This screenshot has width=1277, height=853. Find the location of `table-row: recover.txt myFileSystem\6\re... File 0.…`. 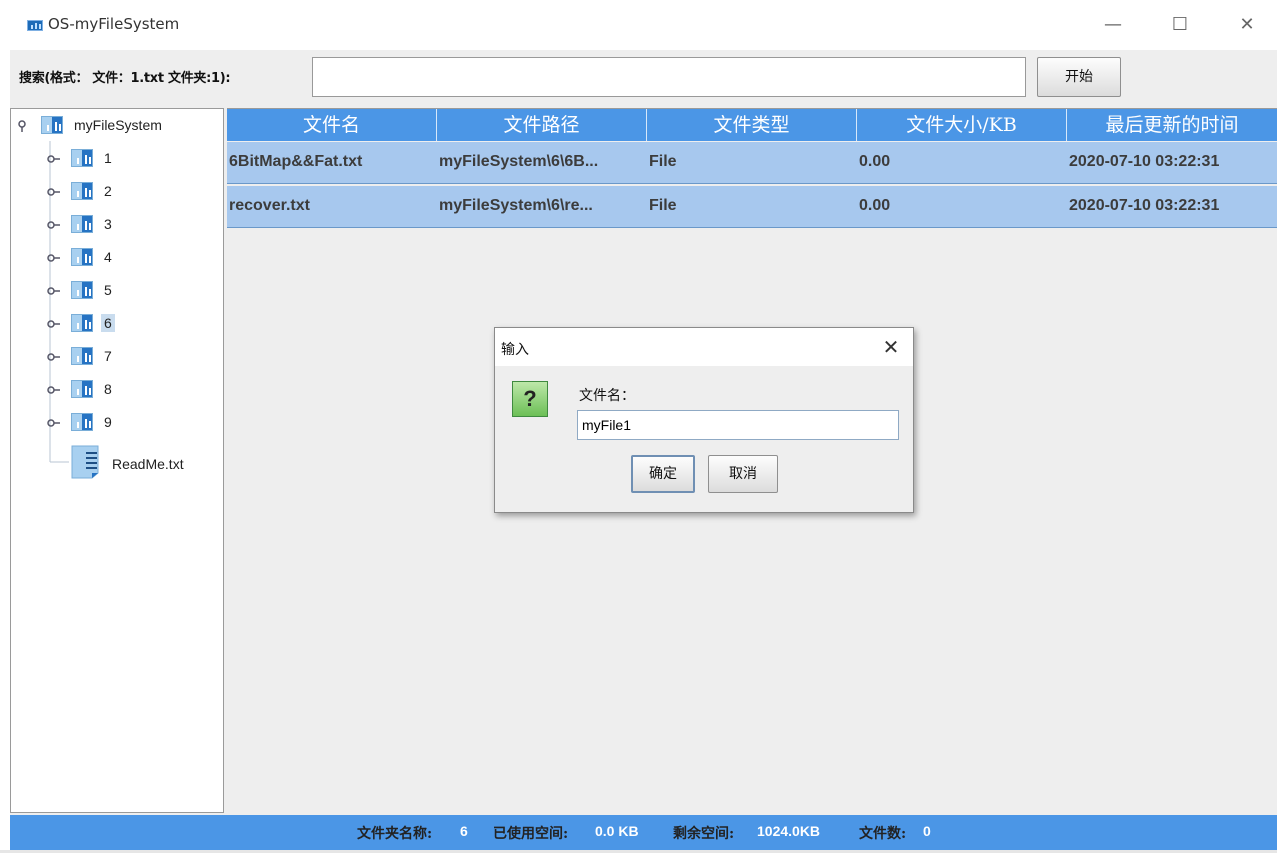

table-row: recover.txt myFileSystem\6\re... File 0.… is located at coordinates (752, 207).